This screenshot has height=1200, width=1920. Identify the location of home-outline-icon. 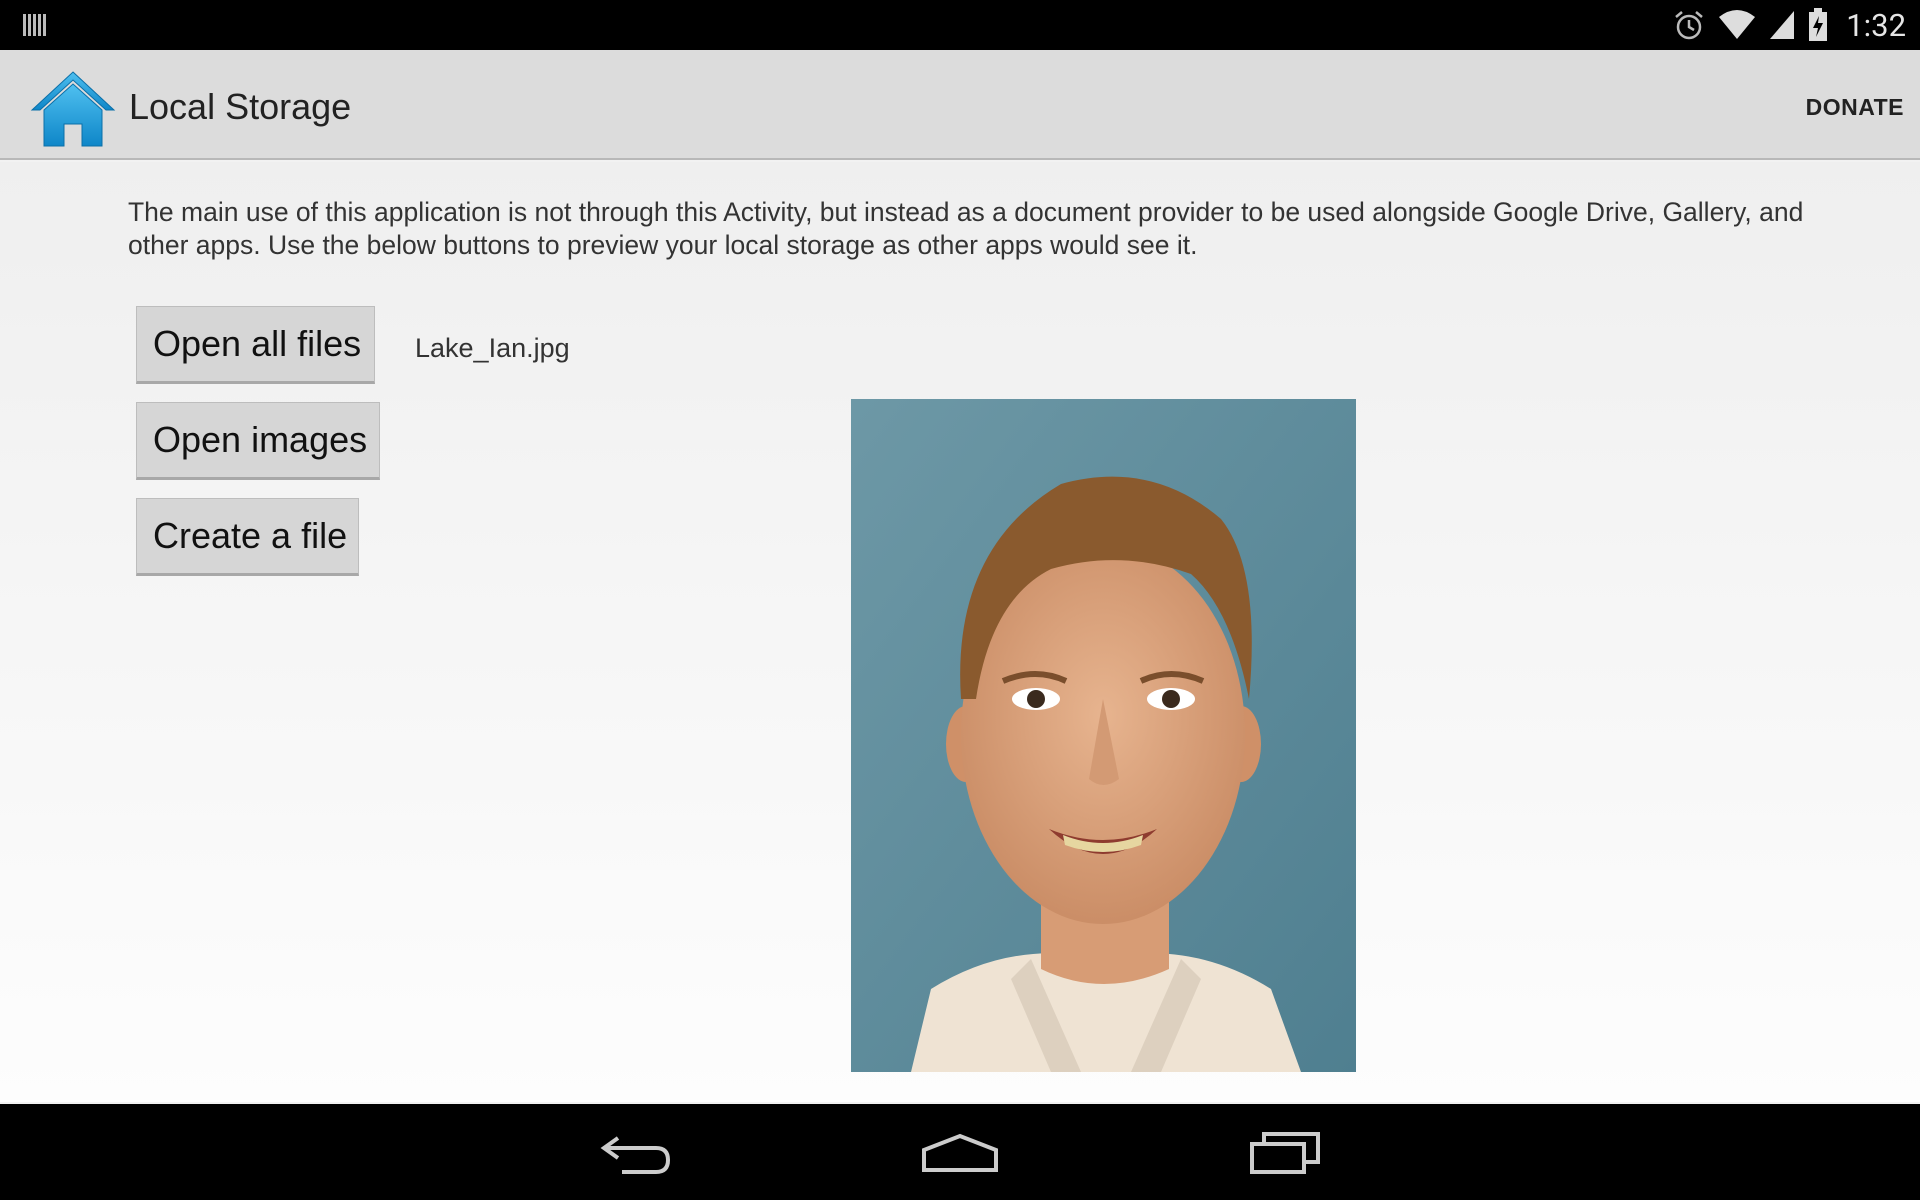
(960, 1152).